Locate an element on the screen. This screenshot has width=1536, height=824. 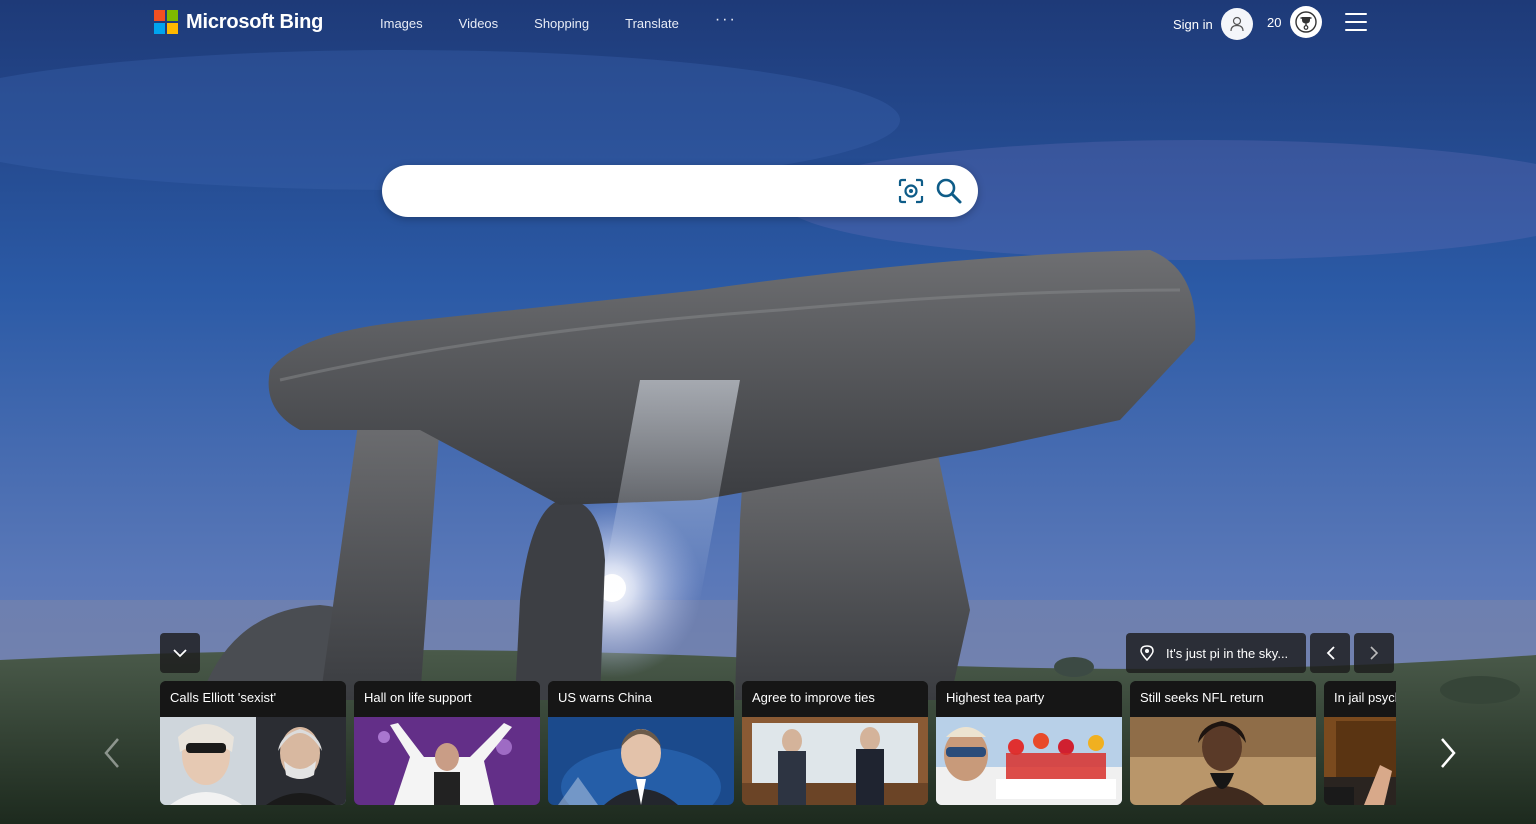
news-card-title: Agree to improve ties is located at coordinates (835, 699).